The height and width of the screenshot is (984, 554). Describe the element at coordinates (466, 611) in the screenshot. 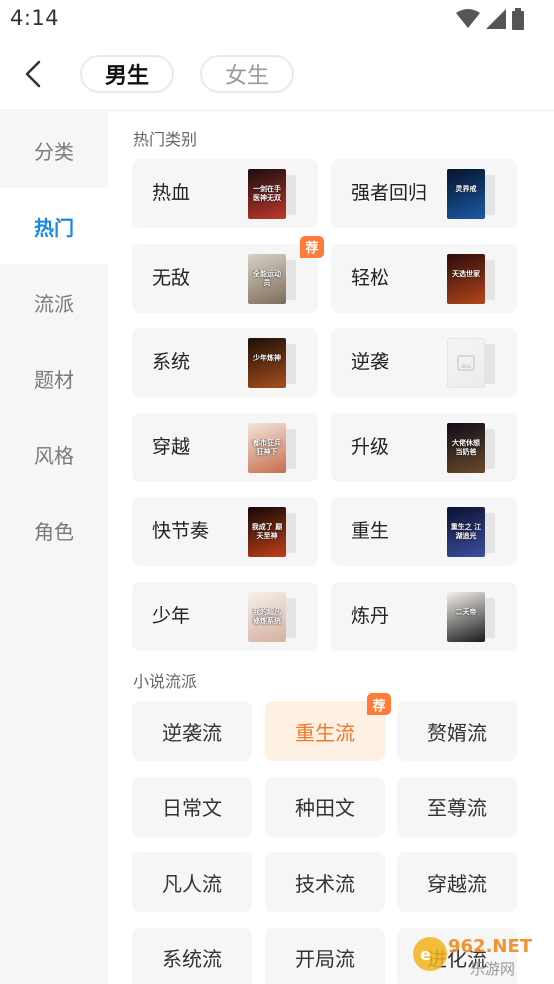

I see `book-cover-title: 二天帝` at that location.